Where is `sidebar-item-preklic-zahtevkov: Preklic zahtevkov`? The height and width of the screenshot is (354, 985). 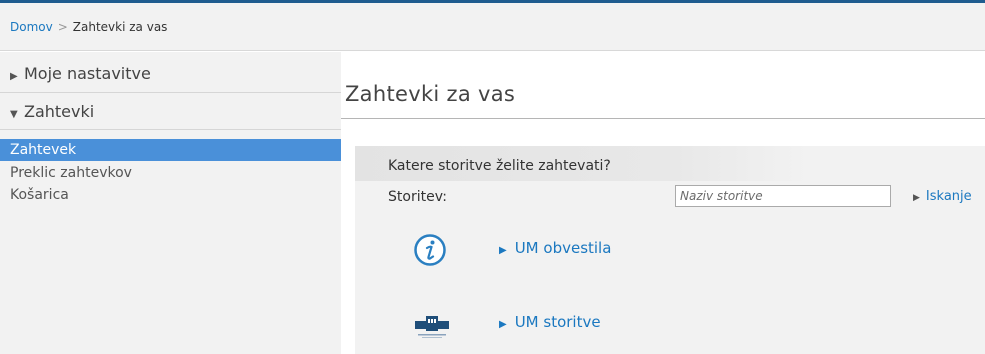 sidebar-item-preklic-zahtevkov: Preklic zahtevkov is located at coordinates (170, 173).